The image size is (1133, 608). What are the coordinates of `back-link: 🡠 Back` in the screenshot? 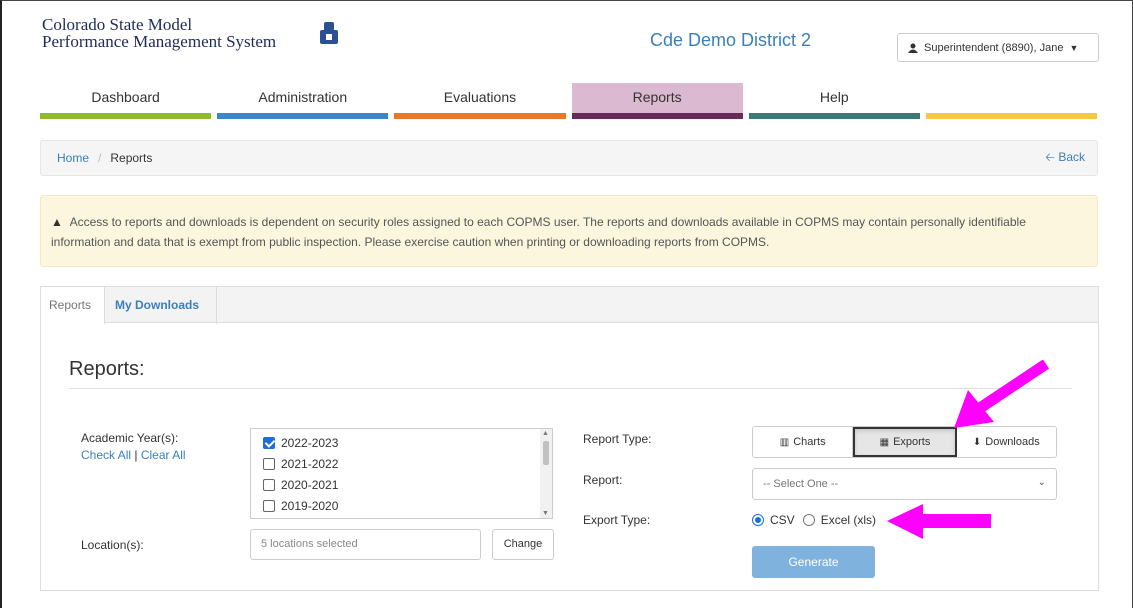 It's located at (1065, 158).